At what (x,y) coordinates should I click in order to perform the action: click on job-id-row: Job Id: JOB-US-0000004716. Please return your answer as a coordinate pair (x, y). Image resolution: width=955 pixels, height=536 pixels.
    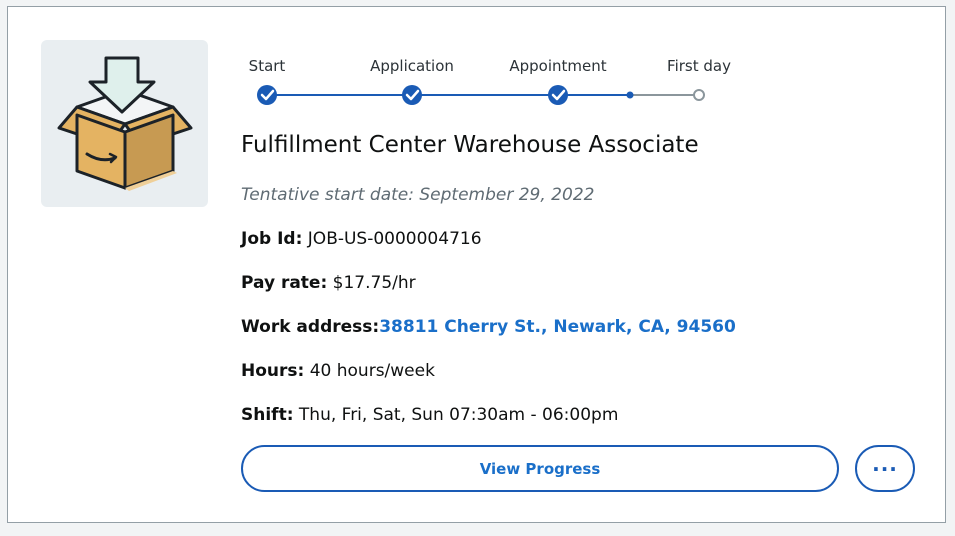
    Looking at the image, I should click on (361, 239).